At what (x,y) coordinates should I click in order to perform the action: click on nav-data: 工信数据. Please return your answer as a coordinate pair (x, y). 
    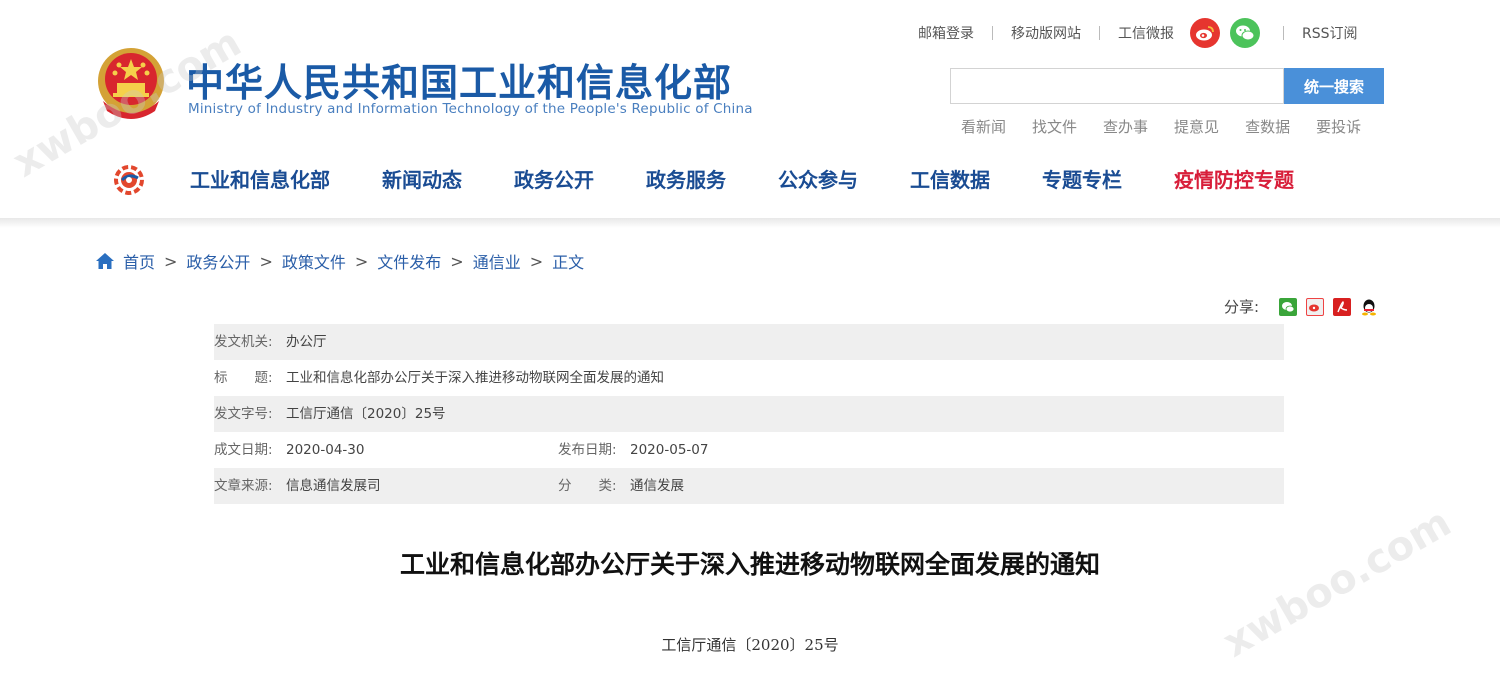
    Looking at the image, I should click on (950, 178).